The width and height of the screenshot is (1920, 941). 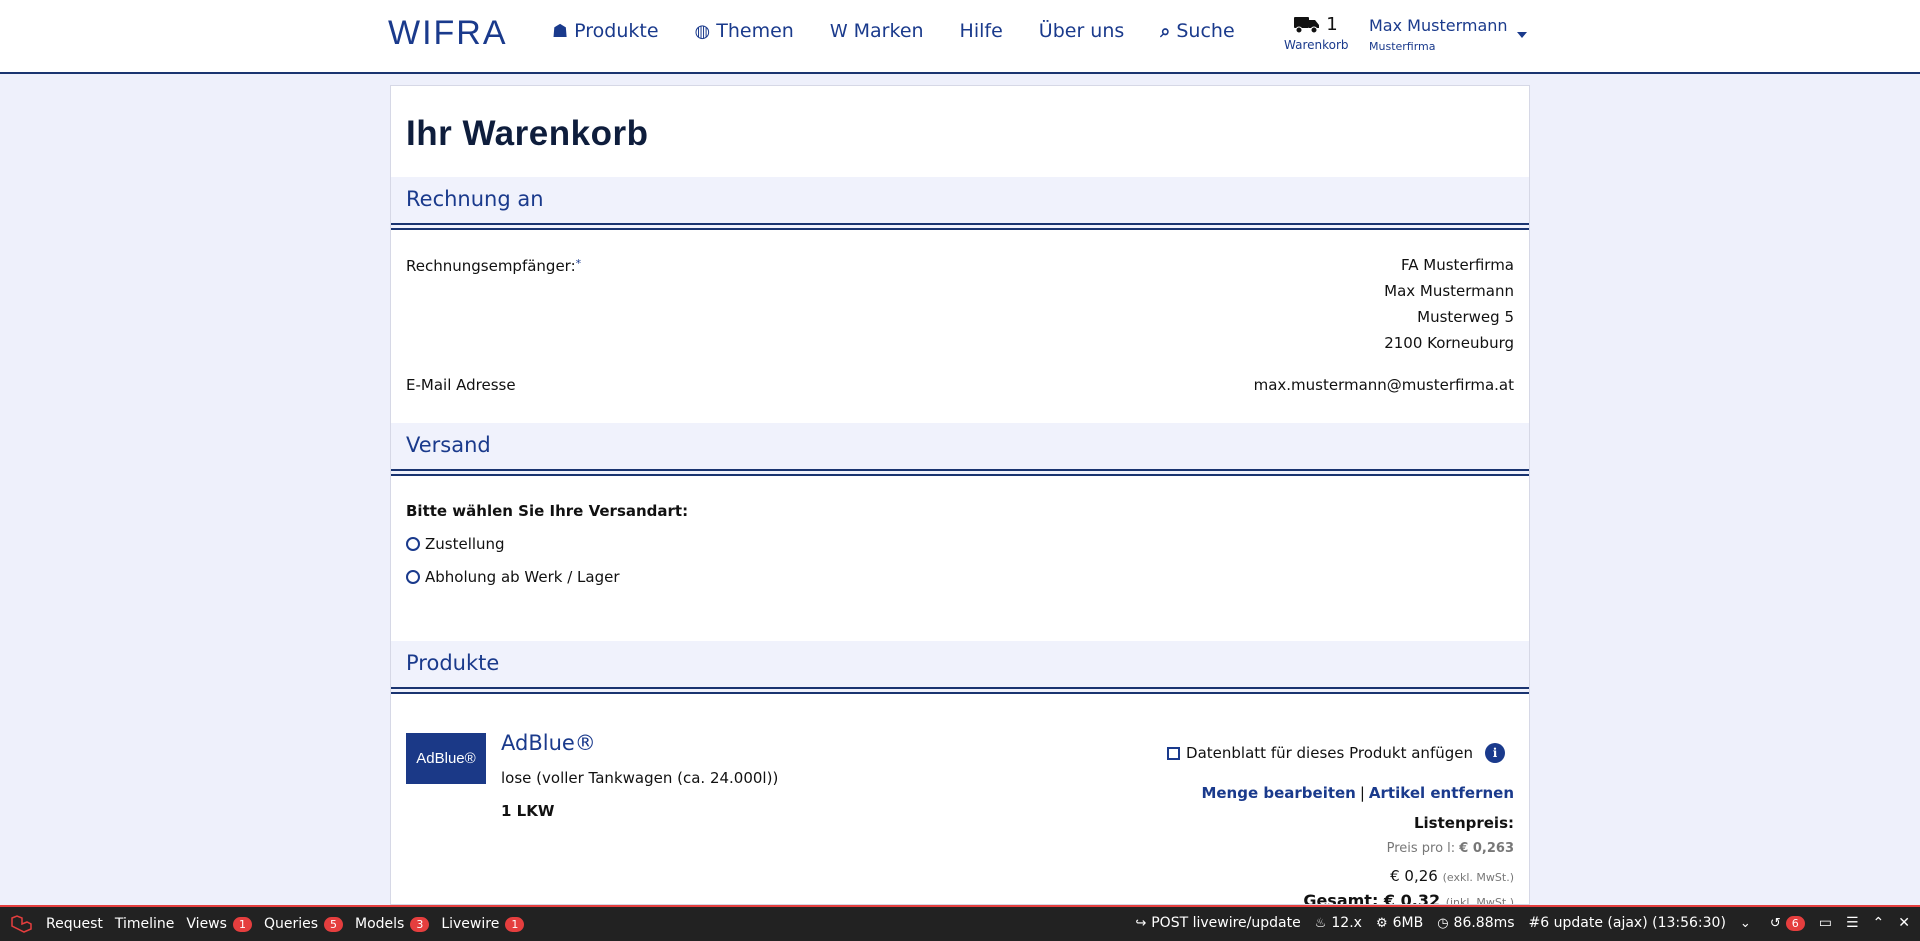 I want to click on nav-marken: W Marken, so click(x=877, y=31).